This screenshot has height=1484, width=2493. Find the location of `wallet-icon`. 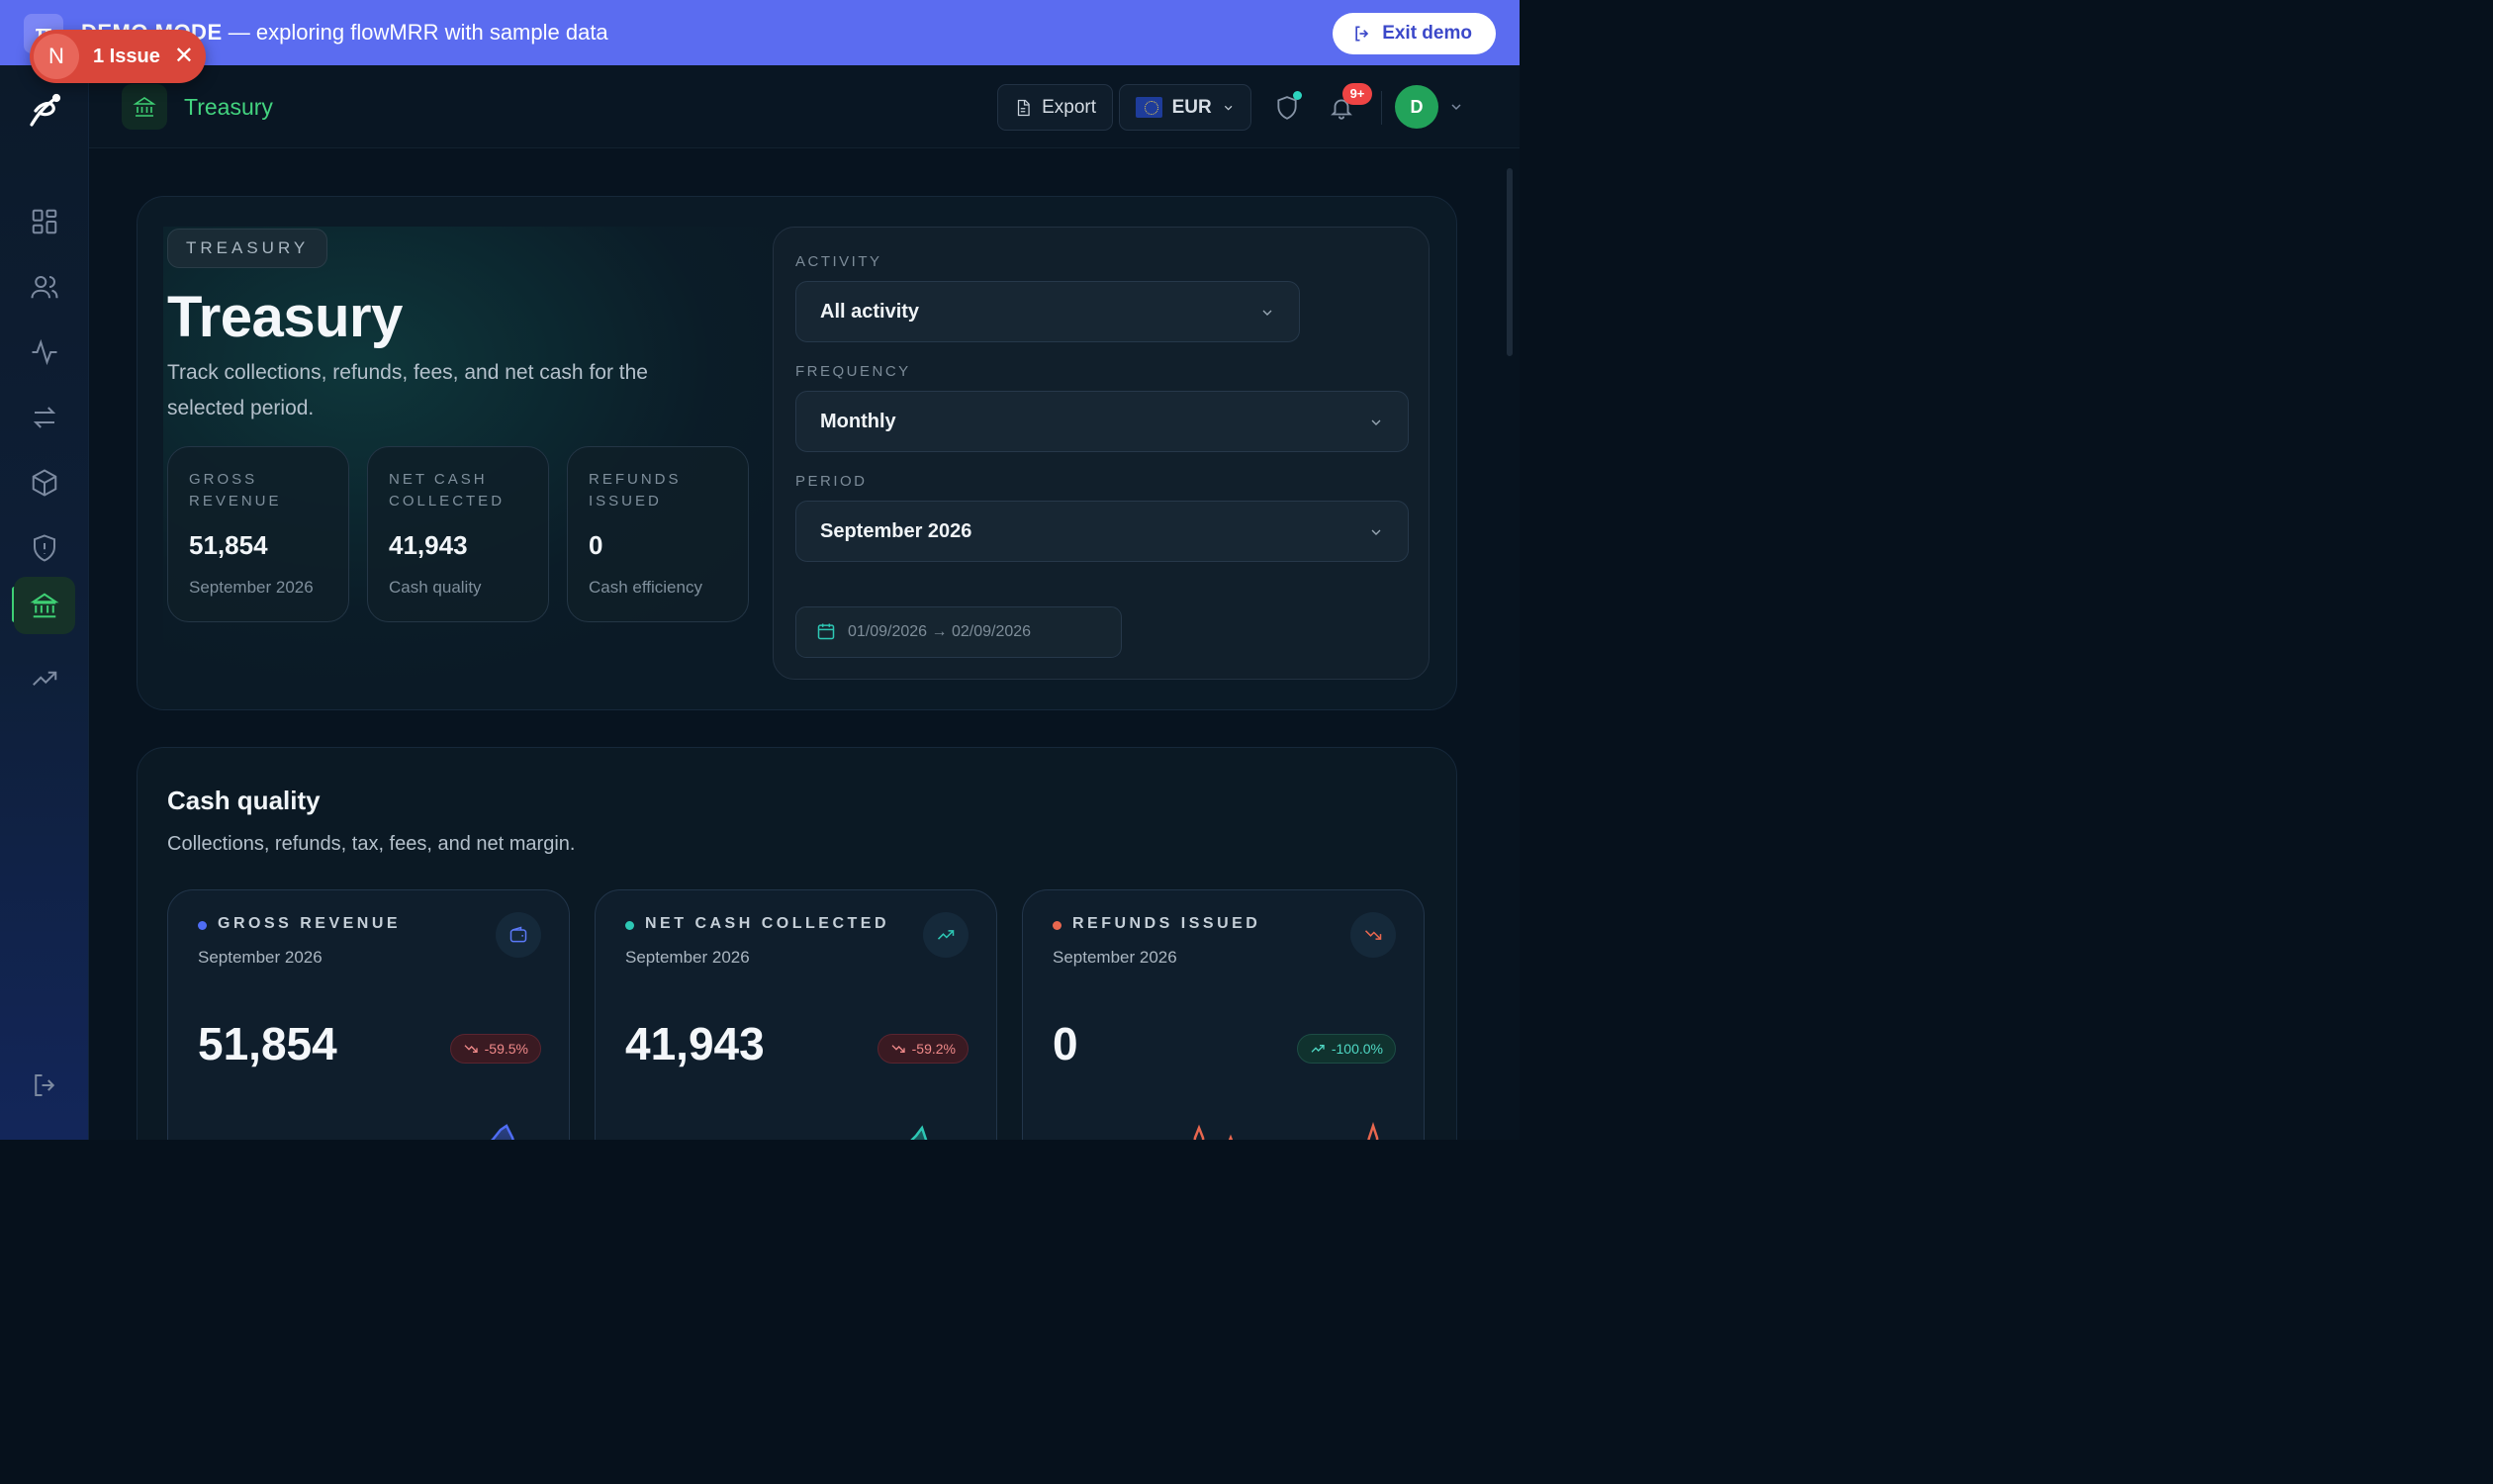

wallet-icon is located at coordinates (518, 934).